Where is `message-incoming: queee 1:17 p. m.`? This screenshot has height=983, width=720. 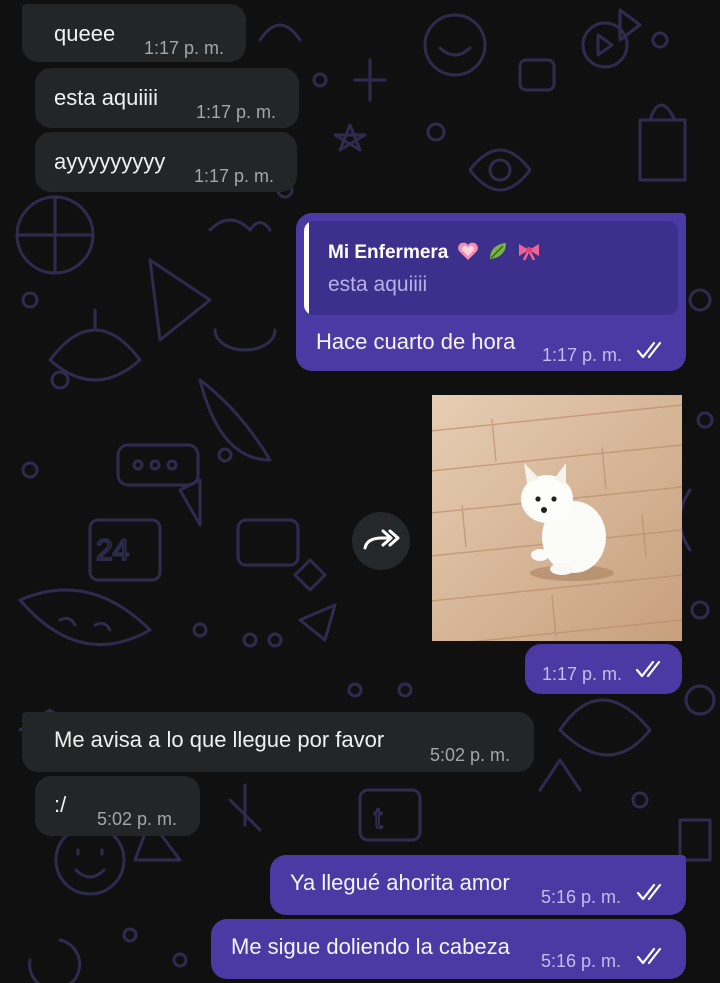
message-incoming: queee 1:17 p. m. is located at coordinates (134, 33).